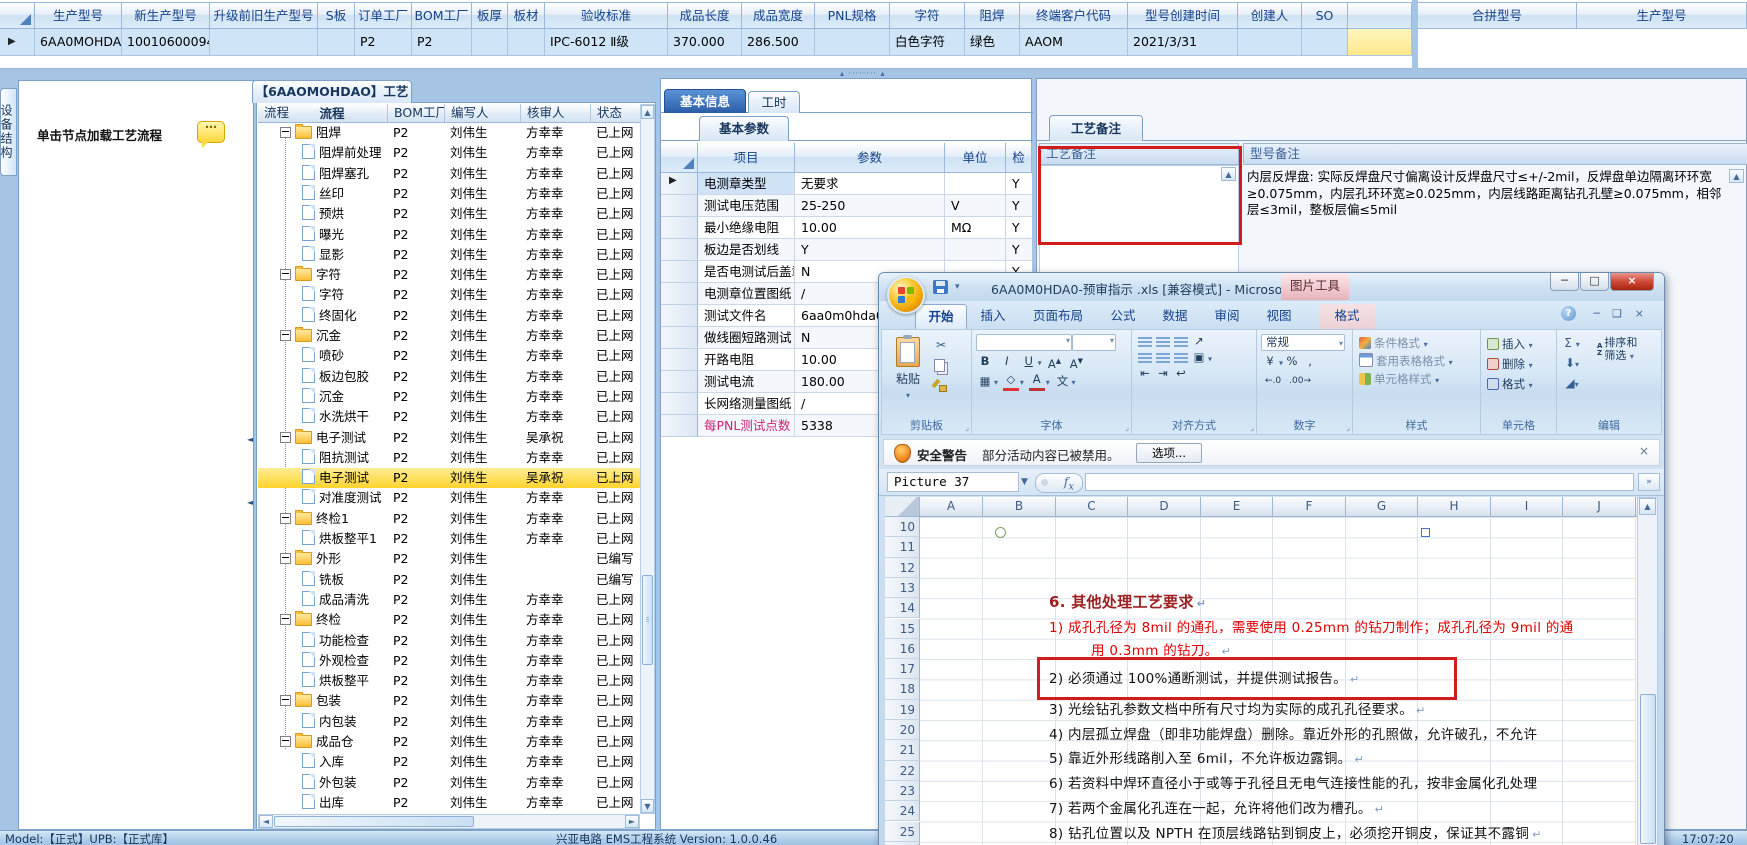 Image resolution: width=1747 pixels, height=845 pixels. What do you see at coordinates (449, 214) in the screenshot?
I see `flow-row: 预烘 P2 刘伟生 方幸幸 已上网` at bounding box center [449, 214].